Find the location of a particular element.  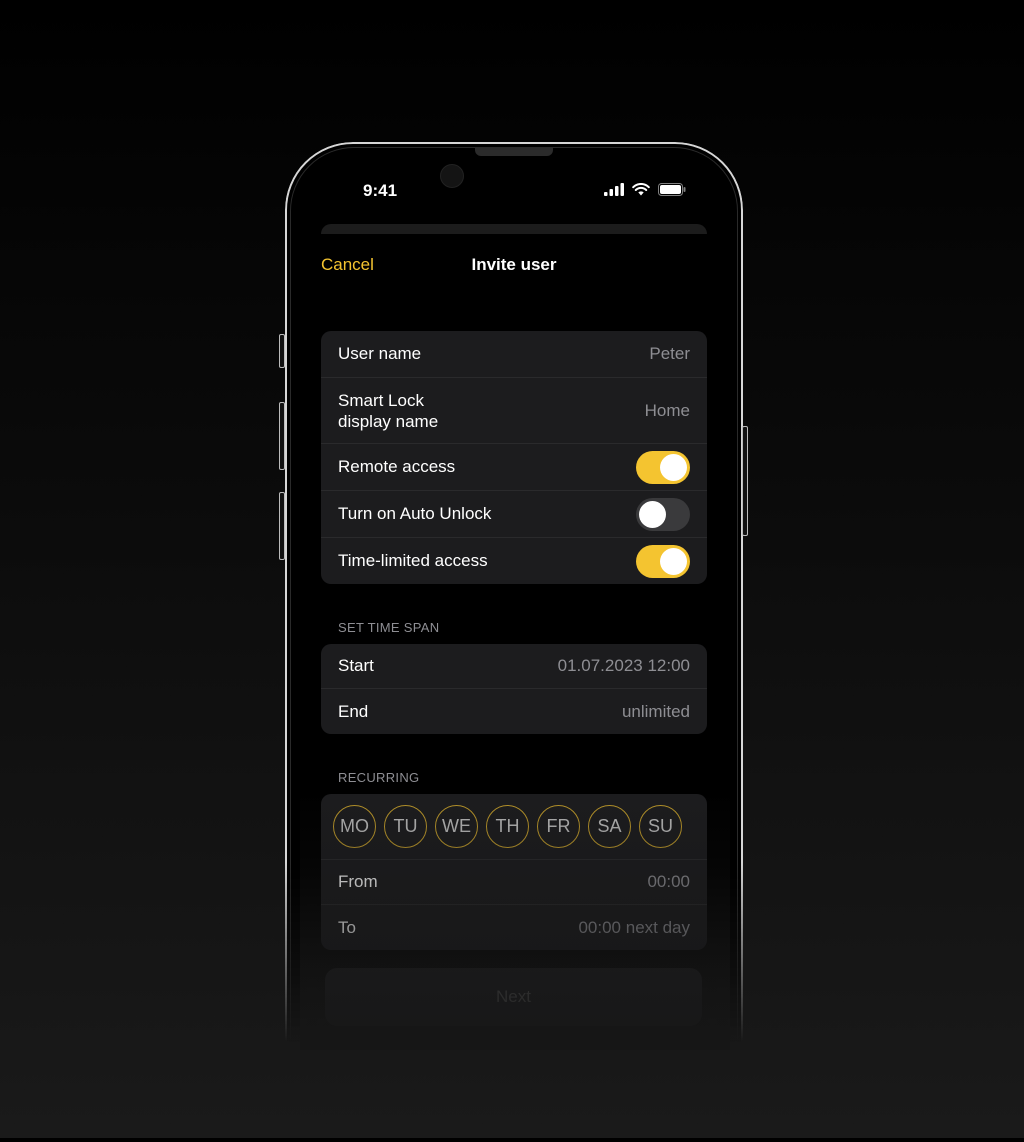

time-limited-row: Time-limited access is located at coordinates (514, 561).